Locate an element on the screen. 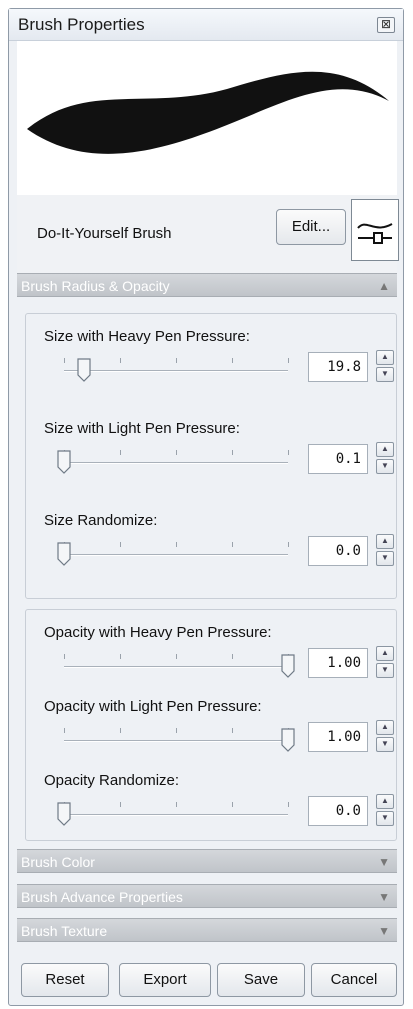 The height and width of the screenshot is (1009, 413). slider-label: Opacity with Light Pen Pressure: is located at coordinates (153, 706).